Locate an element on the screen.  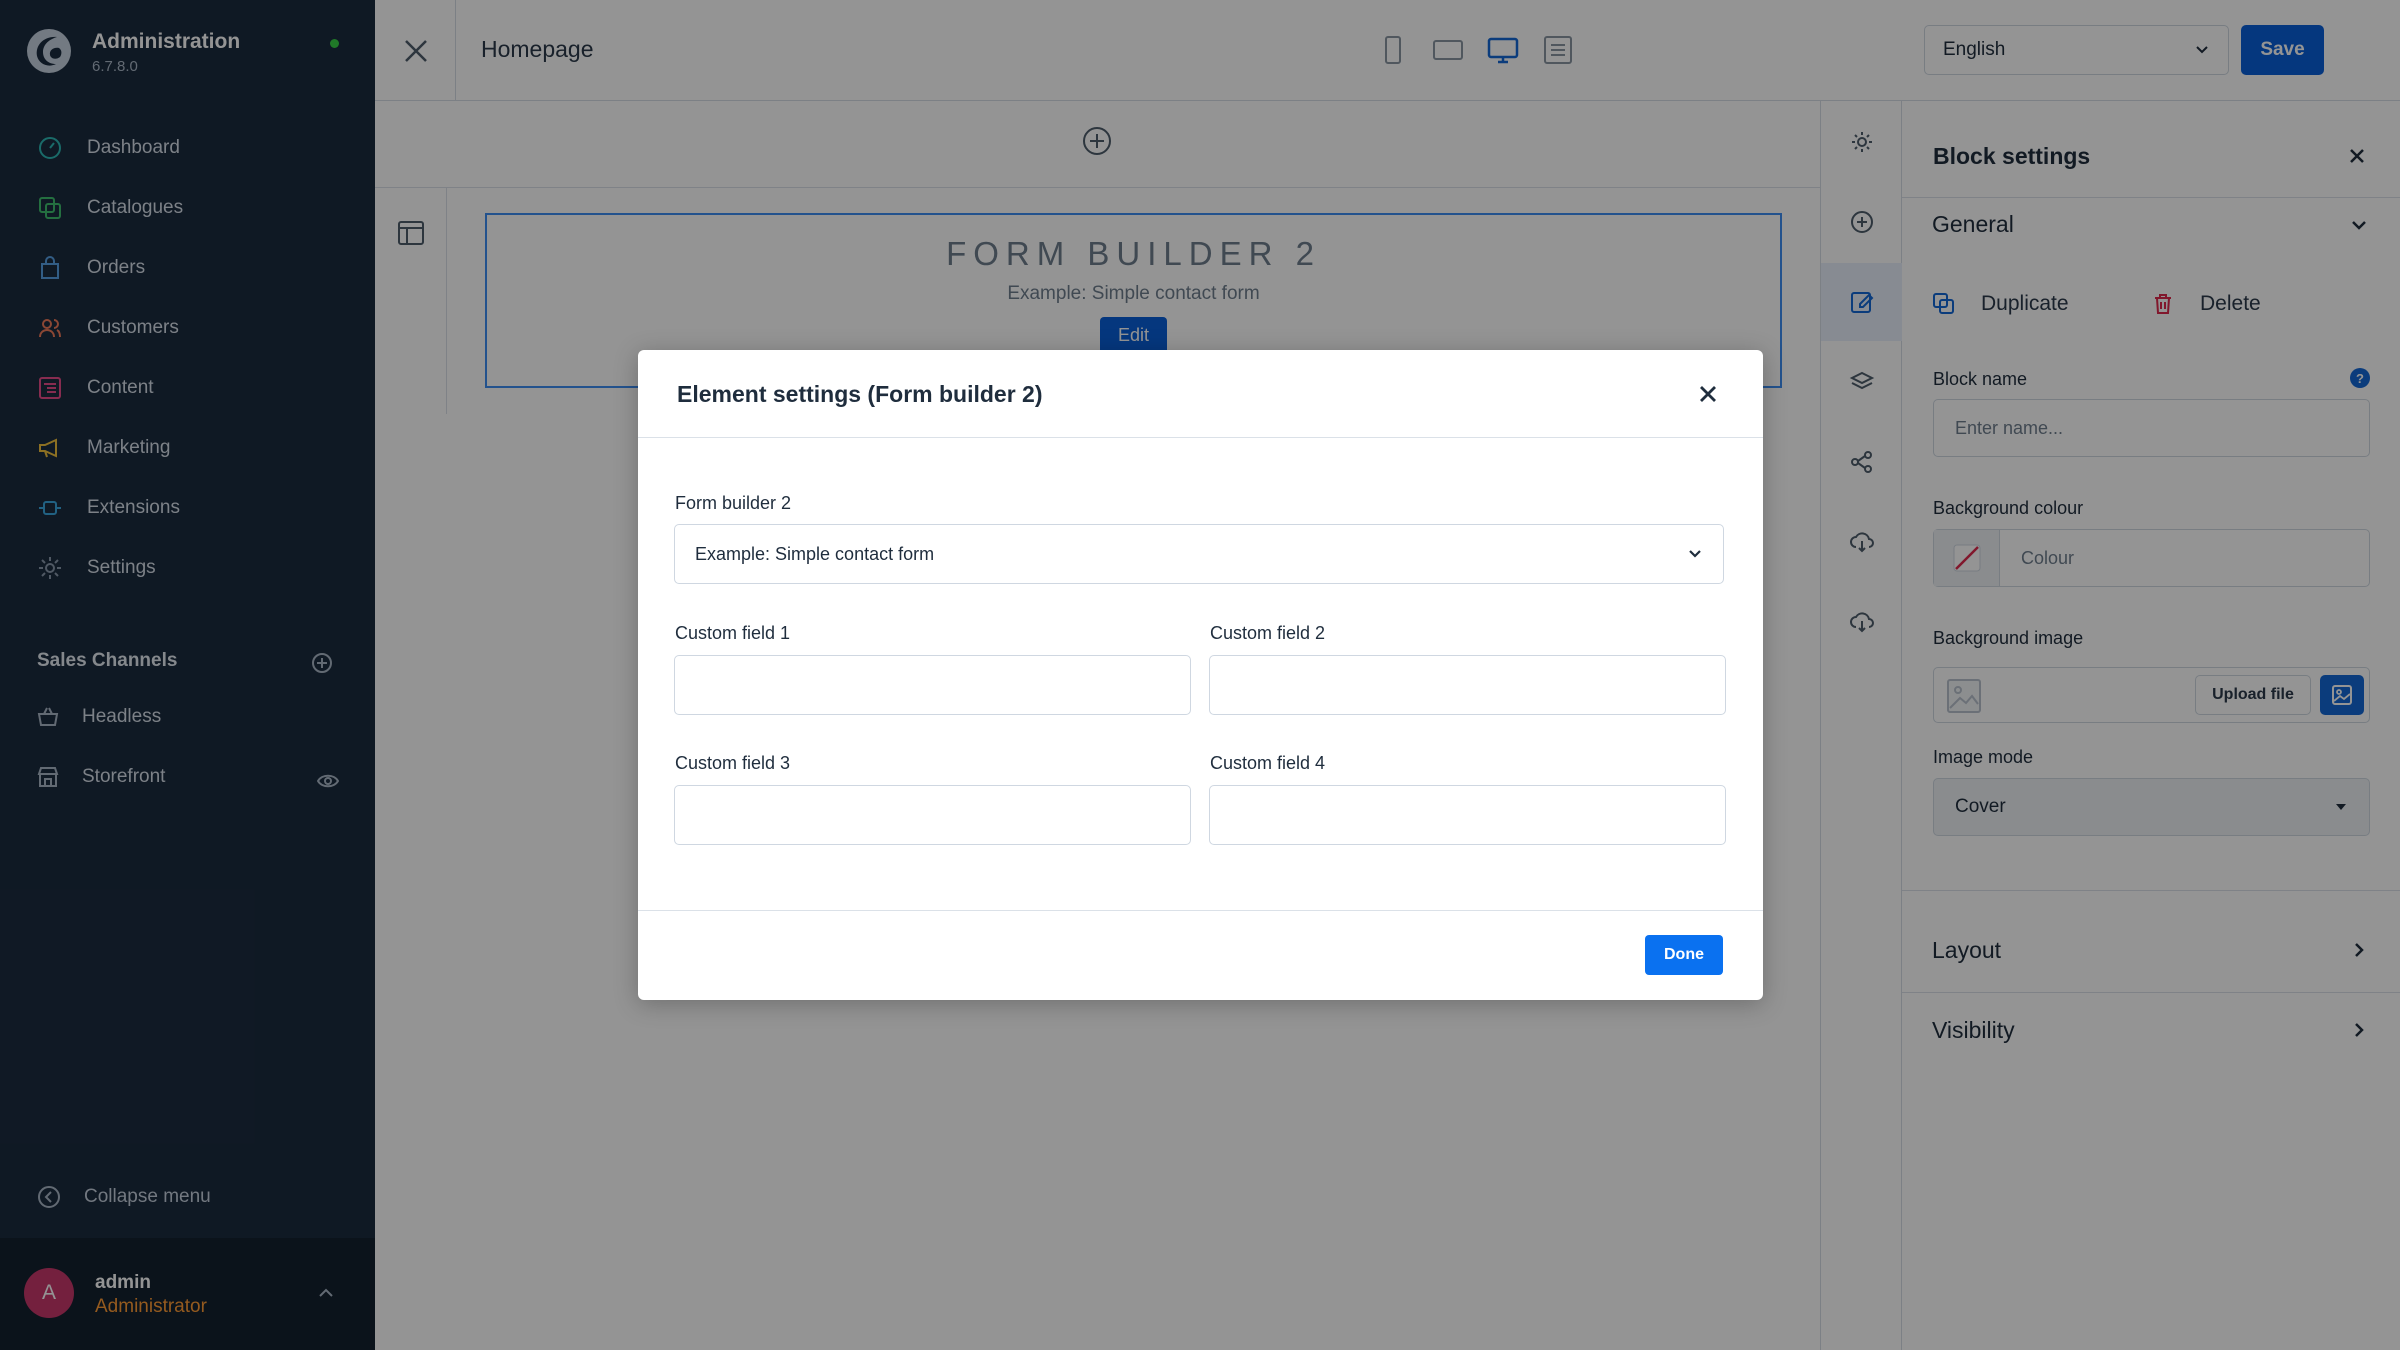
form-select-value: Example: Simple contact form is located at coordinates (815, 553).